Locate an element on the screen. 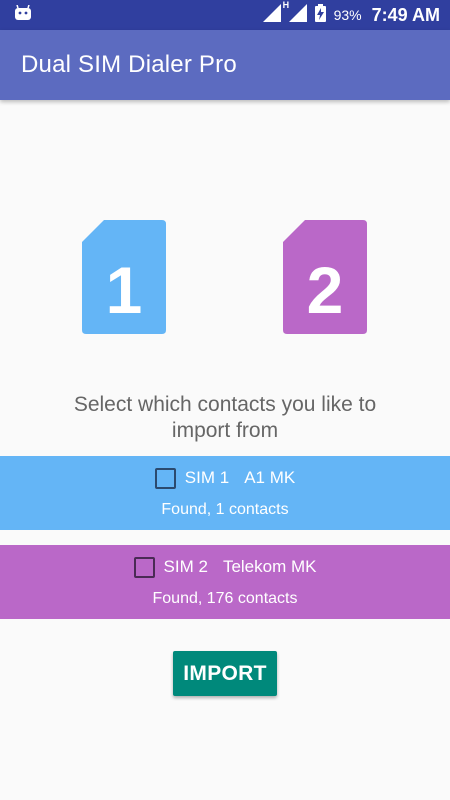  sim1-card-icon: 1 is located at coordinates (124, 277).